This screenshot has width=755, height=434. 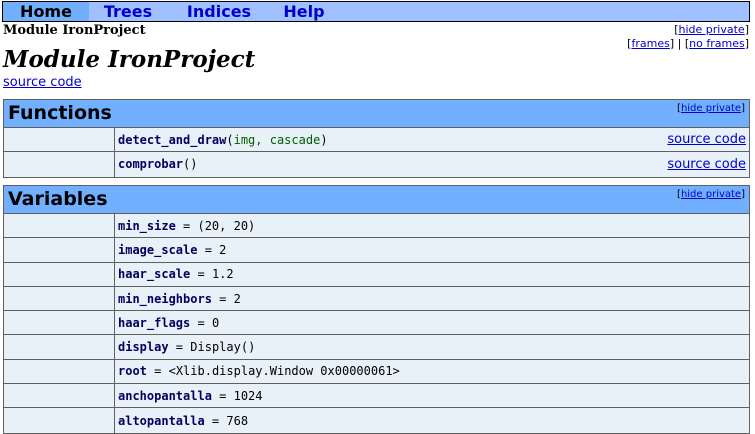 What do you see at coordinates (376, 420) in the screenshot?
I see `variable-row: altopantalla = 768` at bounding box center [376, 420].